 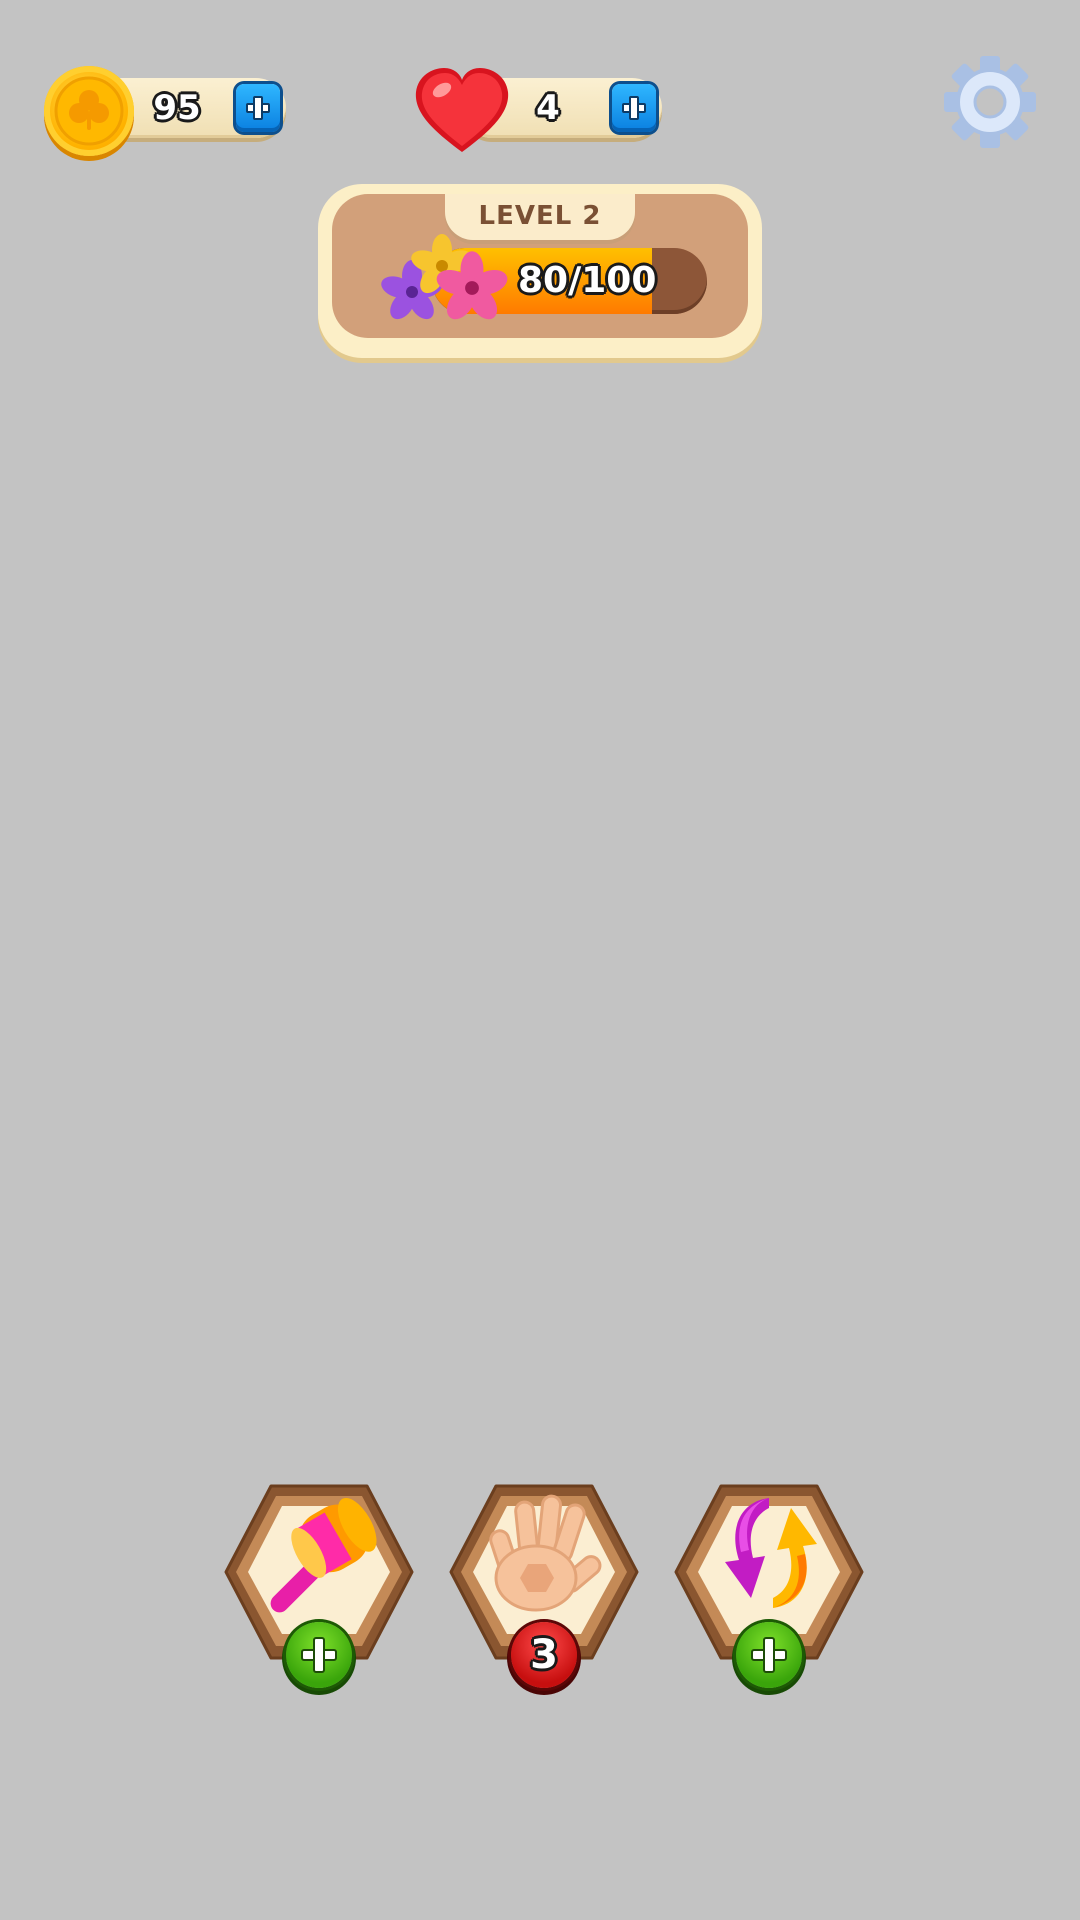 I want to click on gear-icon, so click(x=990, y=102).